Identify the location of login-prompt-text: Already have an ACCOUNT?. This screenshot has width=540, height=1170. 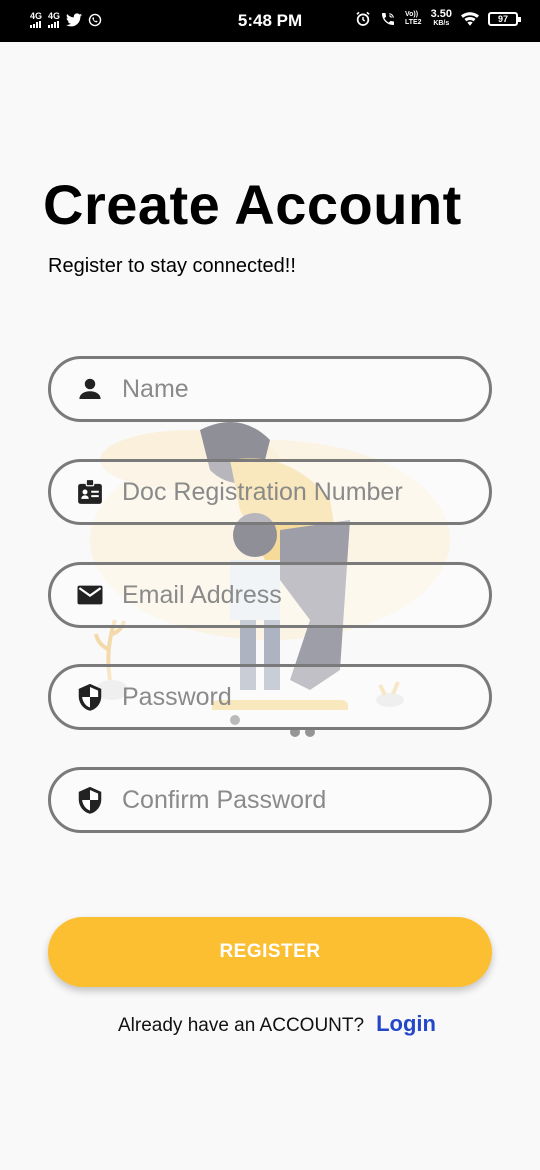
(241, 1025).